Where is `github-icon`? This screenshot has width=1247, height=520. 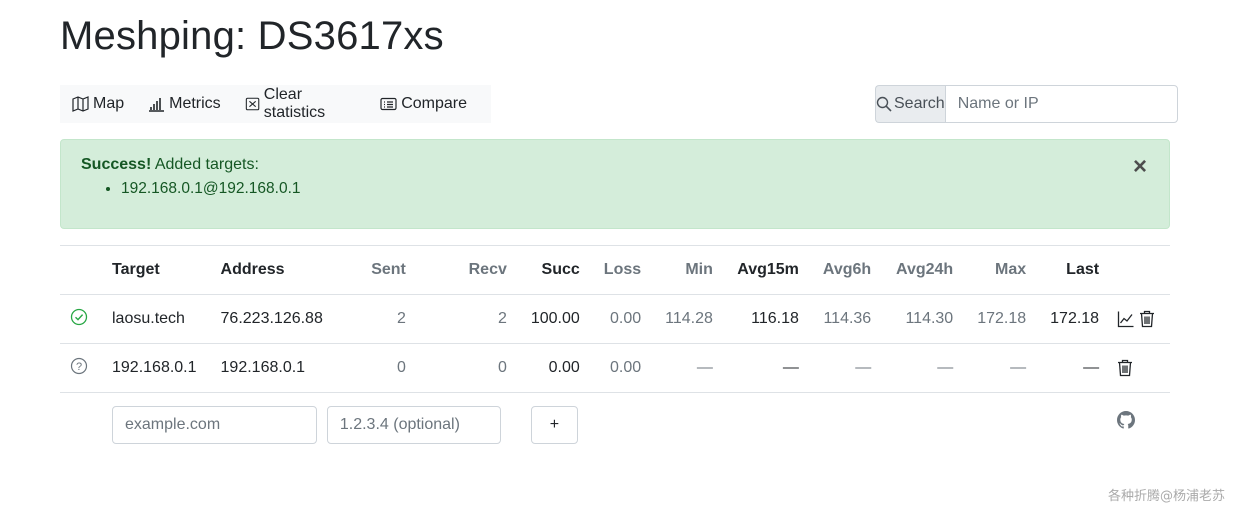 github-icon is located at coordinates (1126, 419).